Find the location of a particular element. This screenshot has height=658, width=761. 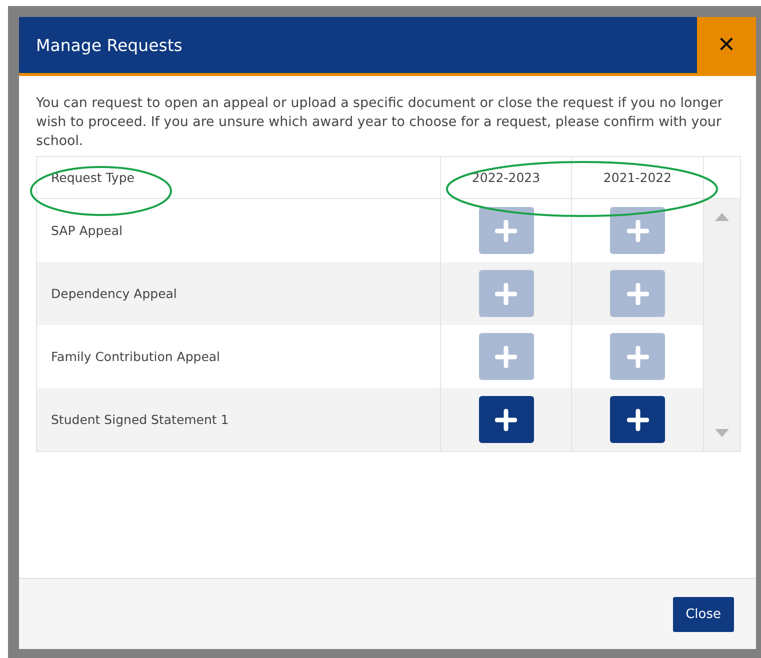

table-cell: Dependency Appeal is located at coordinates (239, 293).